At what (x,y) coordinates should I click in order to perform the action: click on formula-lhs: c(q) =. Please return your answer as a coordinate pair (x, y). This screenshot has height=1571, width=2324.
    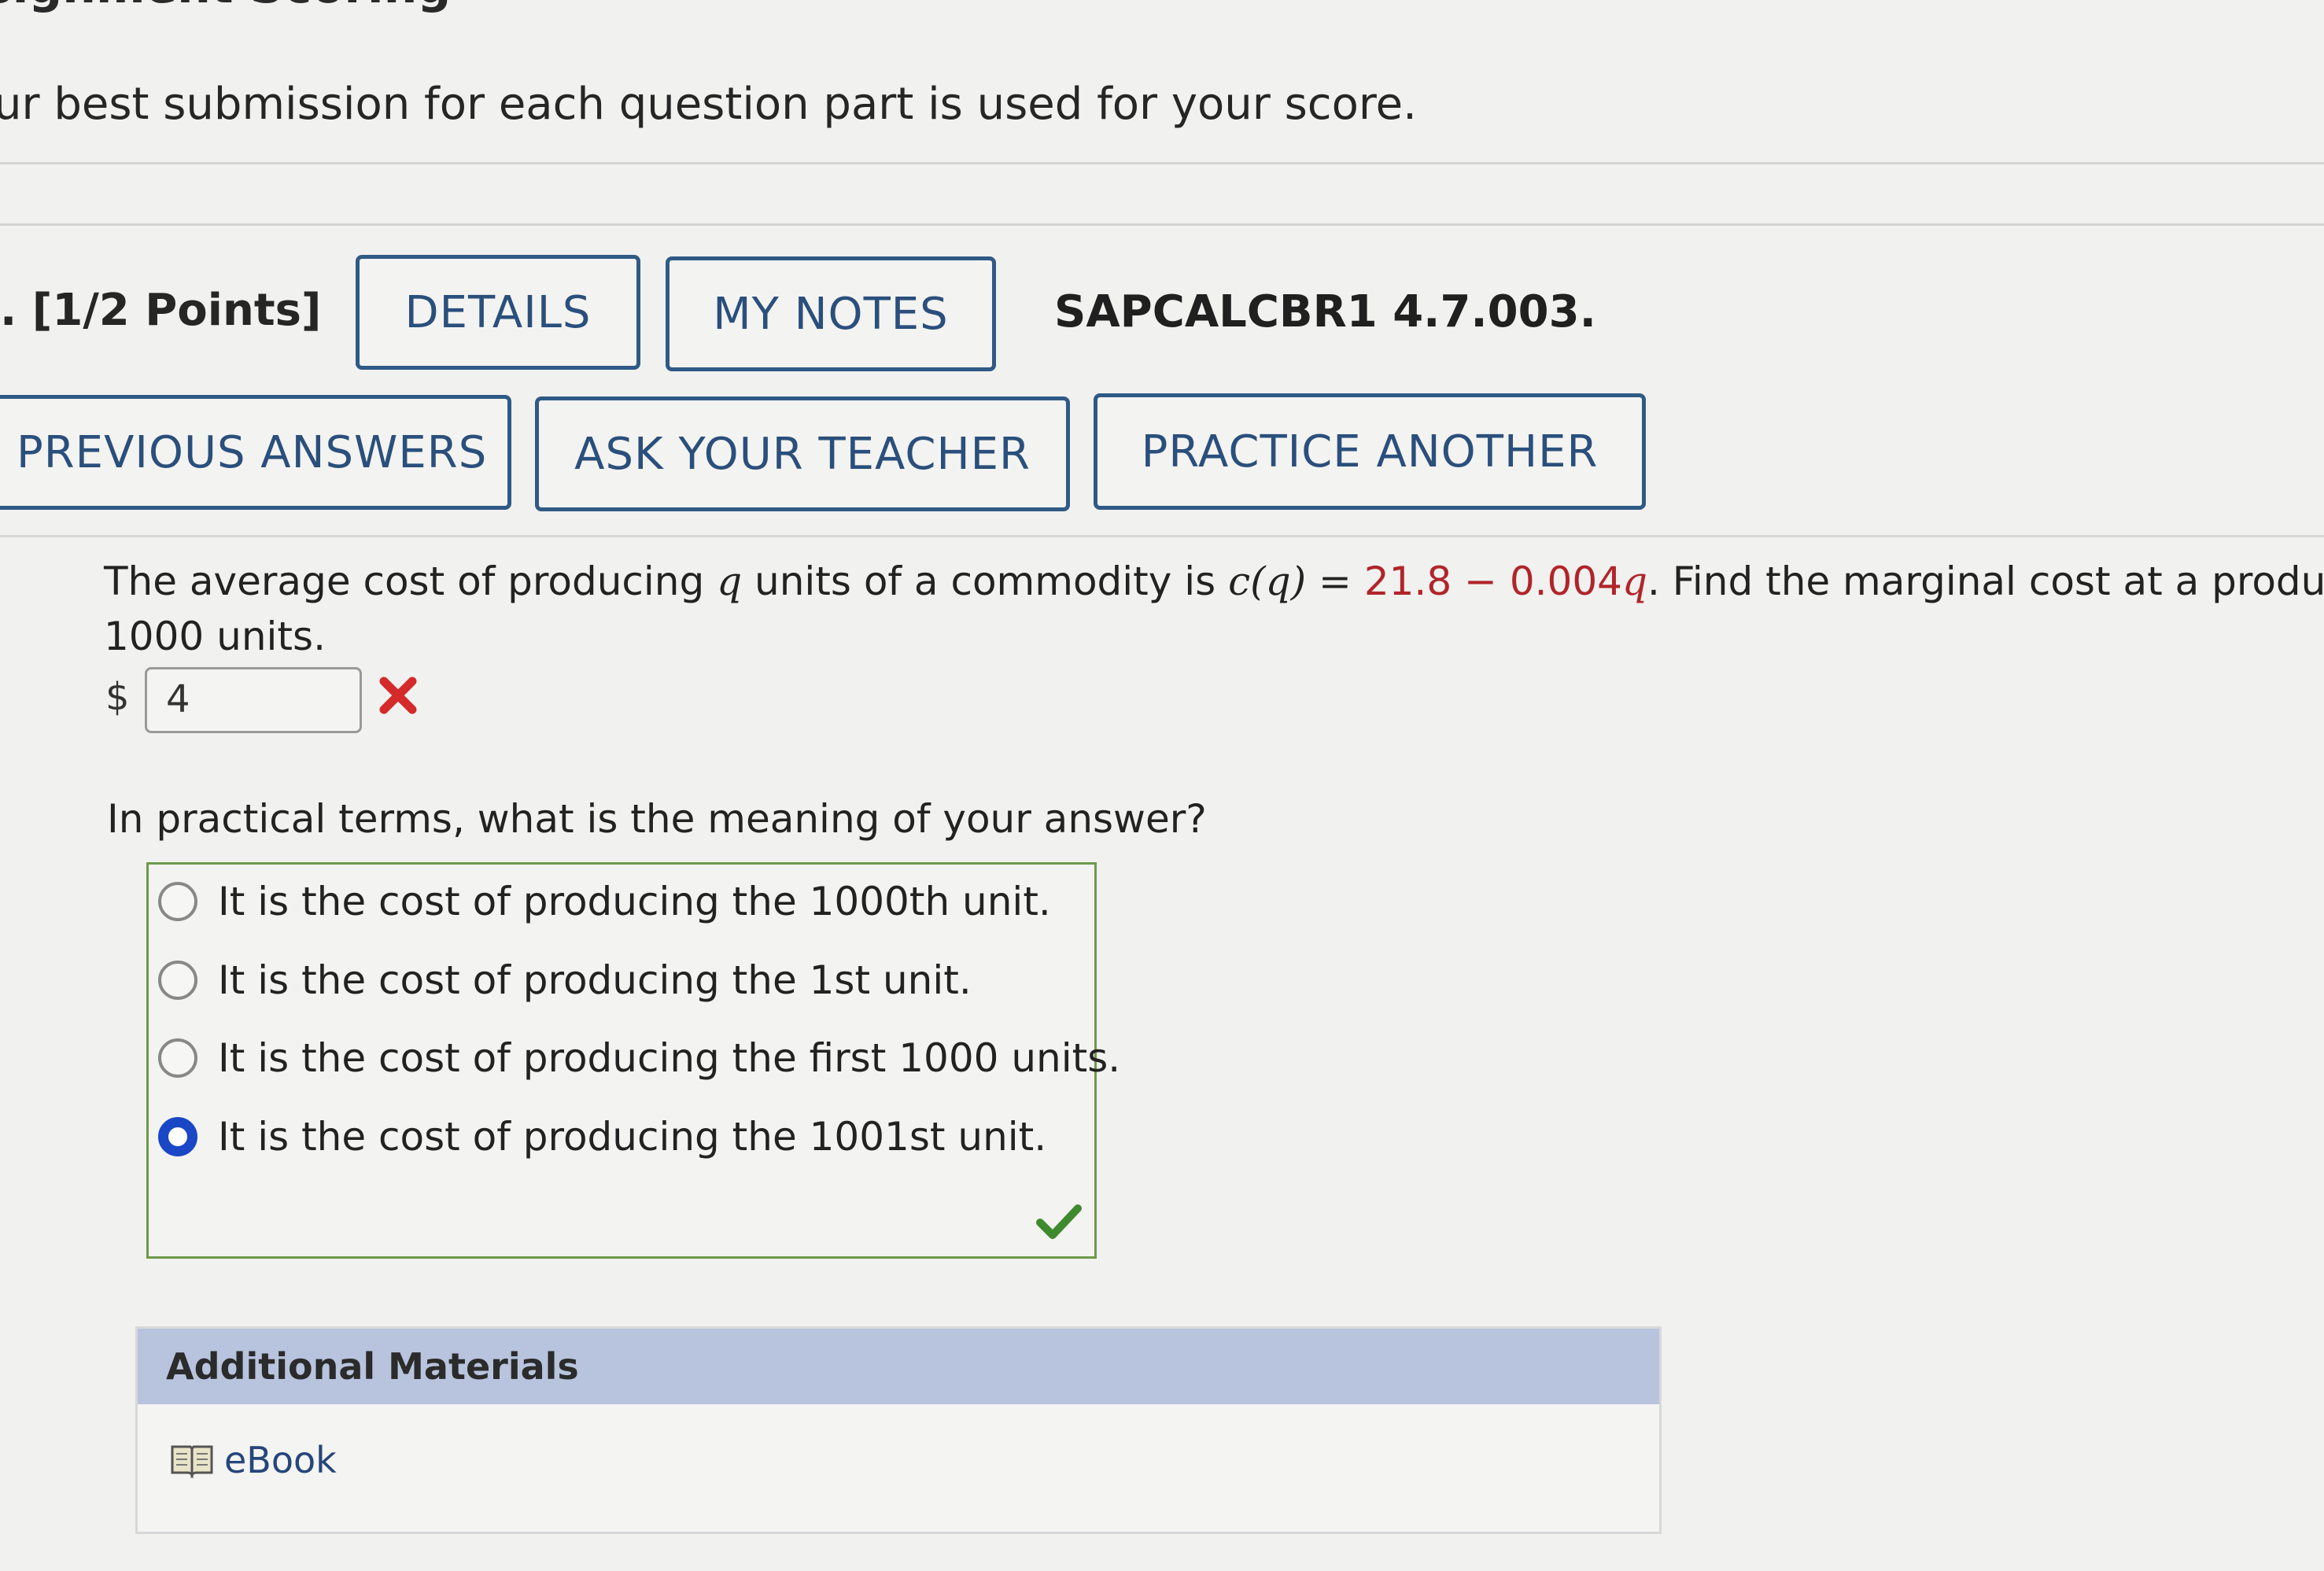
    Looking at the image, I should click on (1296, 581).